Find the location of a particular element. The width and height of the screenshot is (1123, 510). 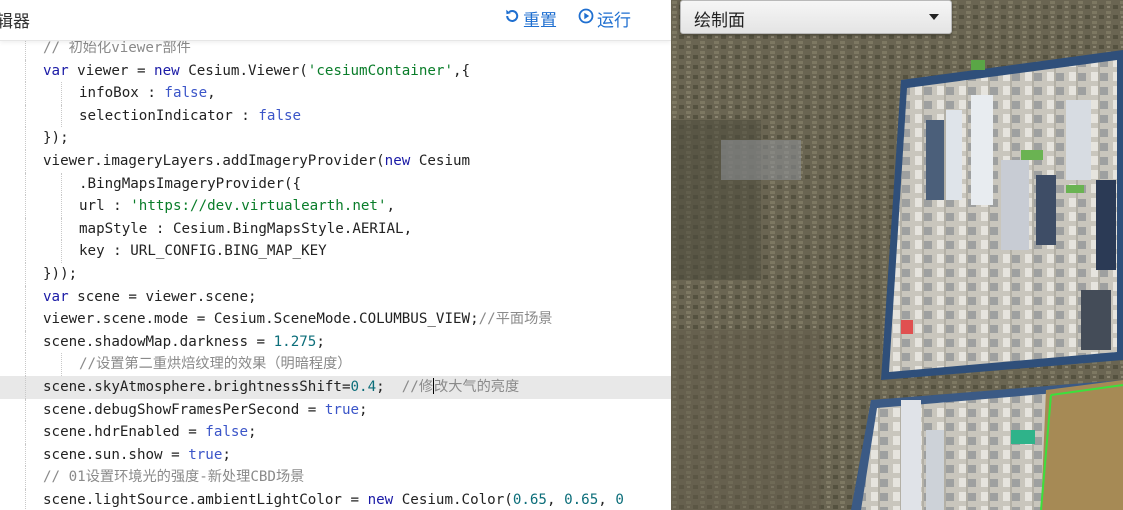

code-line: key : URL_CONFIG.BING_MAP_KEY is located at coordinates (335, 251).